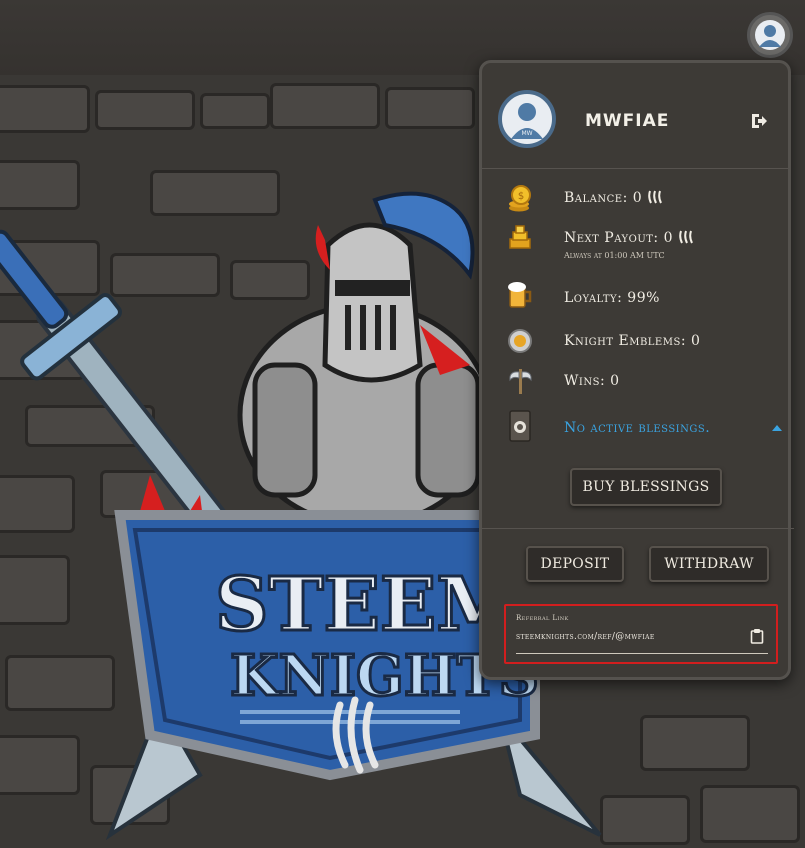 This screenshot has height=848, width=805. What do you see at coordinates (592, 381) in the screenshot?
I see `wins-label: Wins: 0` at bounding box center [592, 381].